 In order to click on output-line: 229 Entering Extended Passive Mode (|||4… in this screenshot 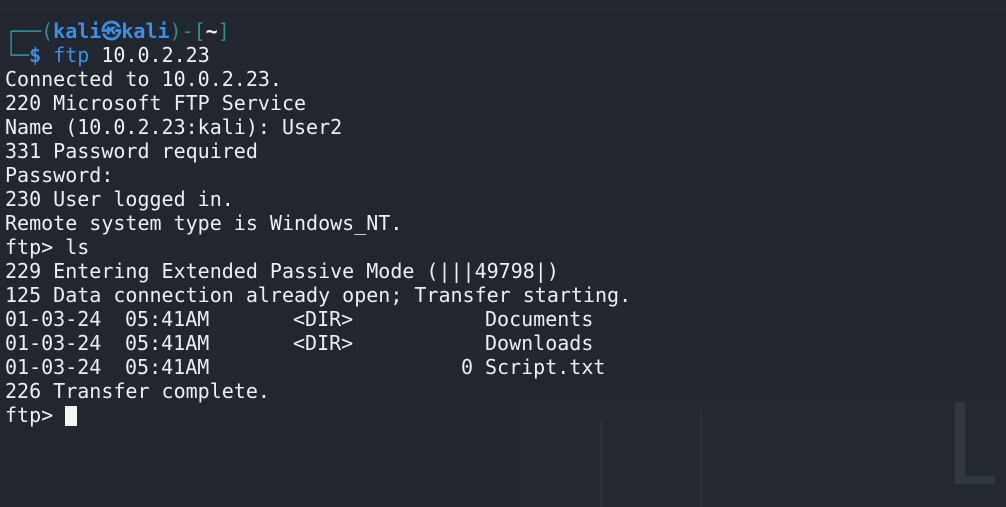, I will do `click(282, 271)`.